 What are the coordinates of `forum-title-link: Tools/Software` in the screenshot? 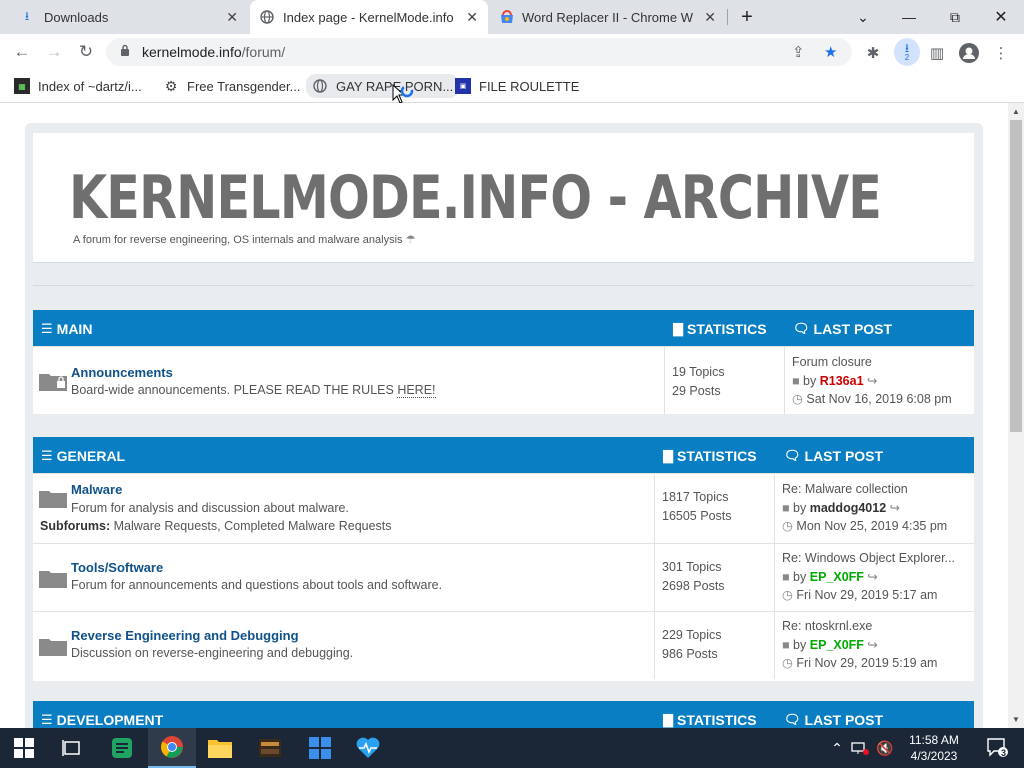 It's located at (117, 567).